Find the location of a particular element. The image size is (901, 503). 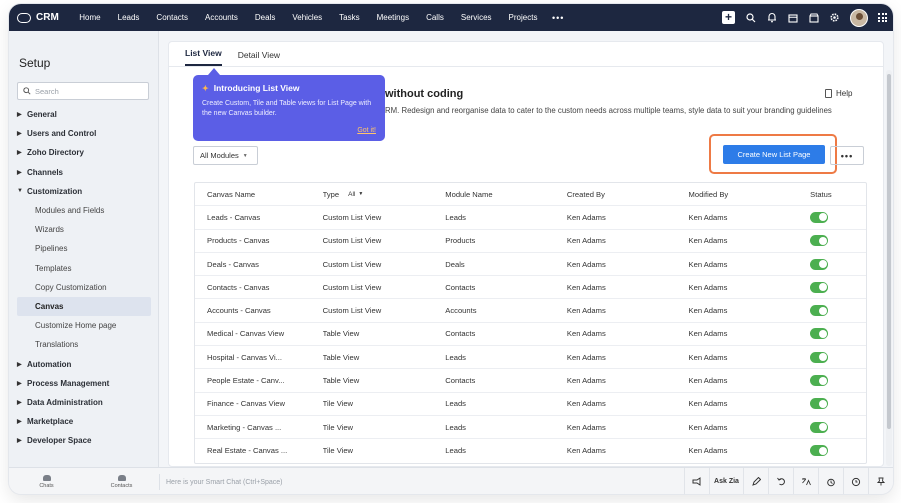

nav-tab-vehicles: Vehicles is located at coordinates (307, 17).